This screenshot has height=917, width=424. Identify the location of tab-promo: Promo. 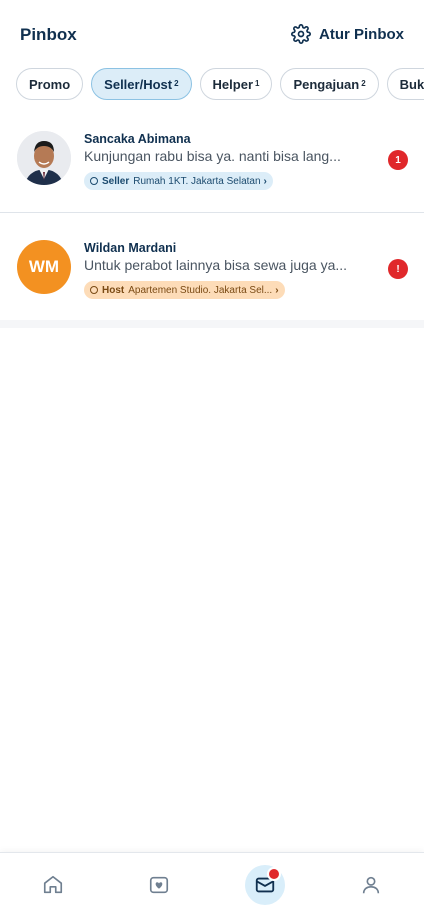
(50, 84).